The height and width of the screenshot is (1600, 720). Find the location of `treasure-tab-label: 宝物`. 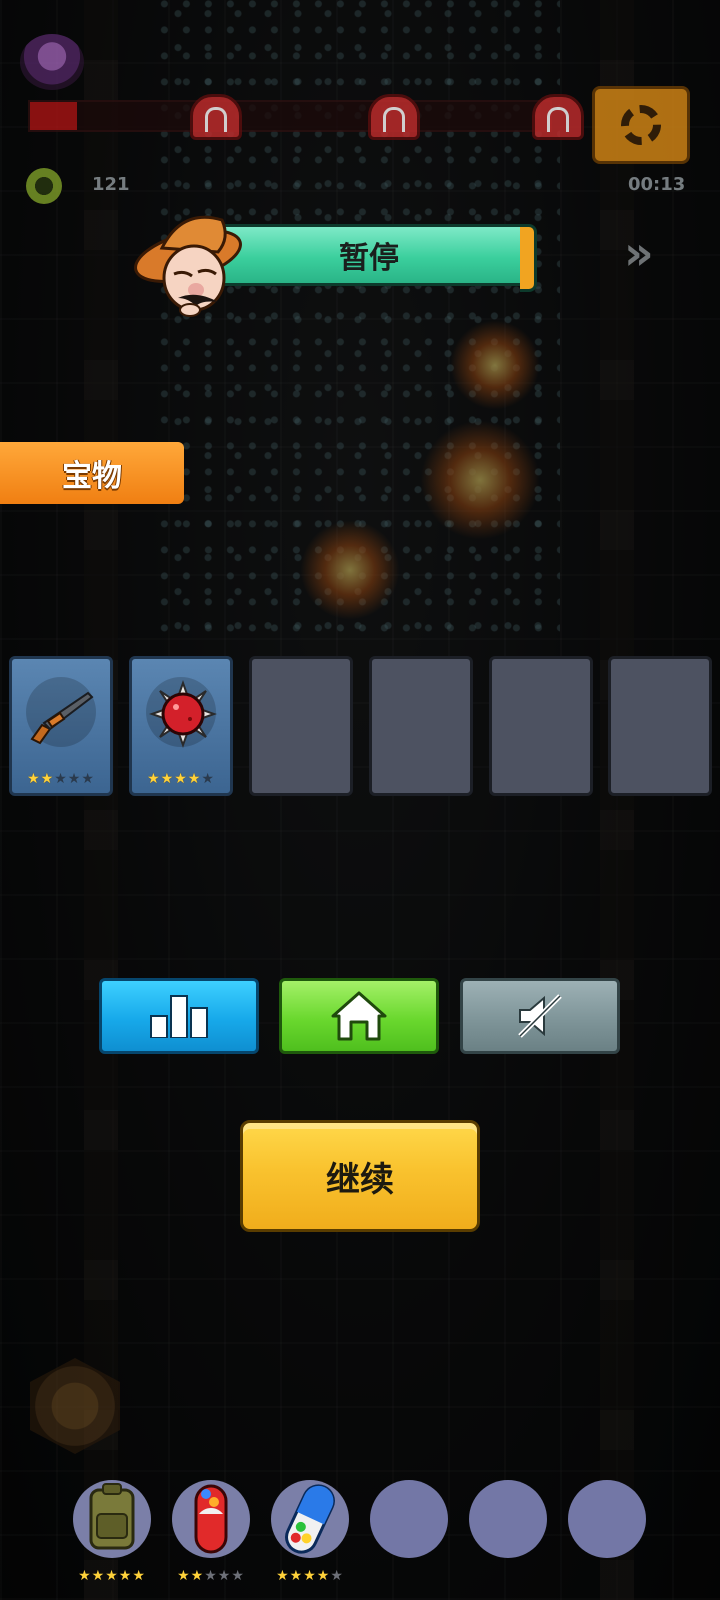

treasure-tab-label: 宝物 is located at coordinates (92, 476).